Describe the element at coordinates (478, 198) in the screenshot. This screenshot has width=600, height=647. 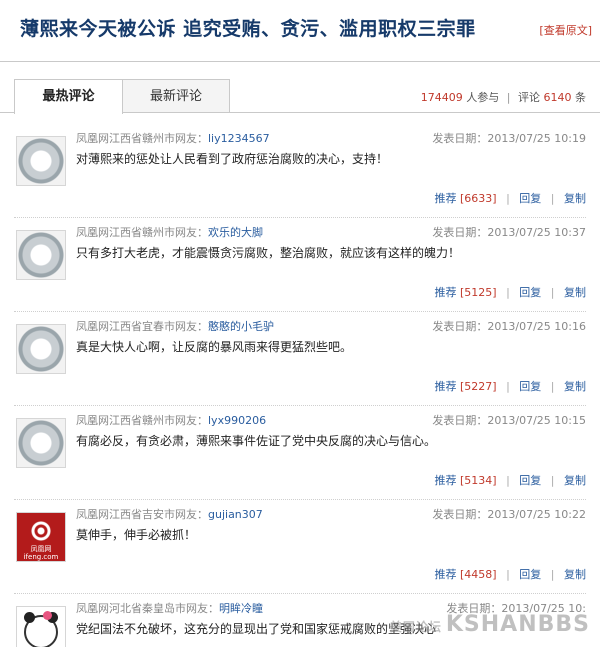
I see `like-count: [6633]` at that location.